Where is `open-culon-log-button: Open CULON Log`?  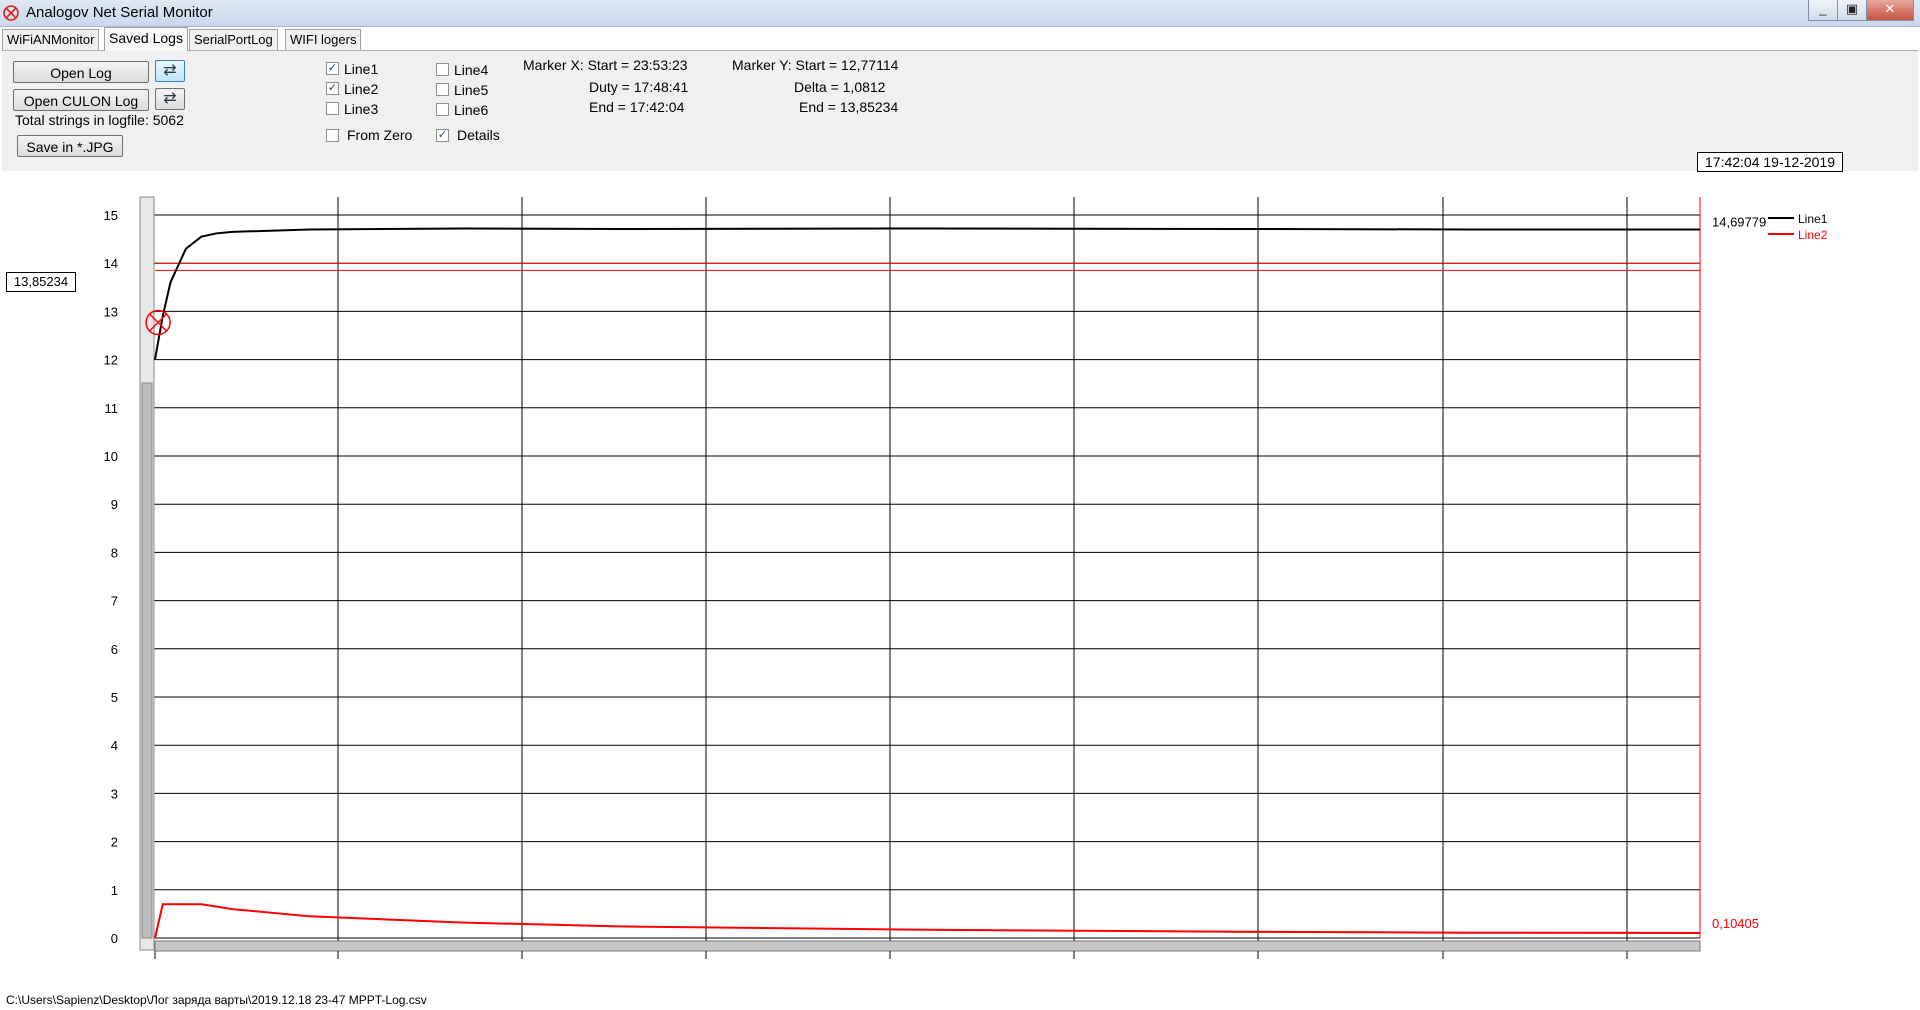 open-culon-log-button: Open CULON Log is located at coordinates (81, 100).